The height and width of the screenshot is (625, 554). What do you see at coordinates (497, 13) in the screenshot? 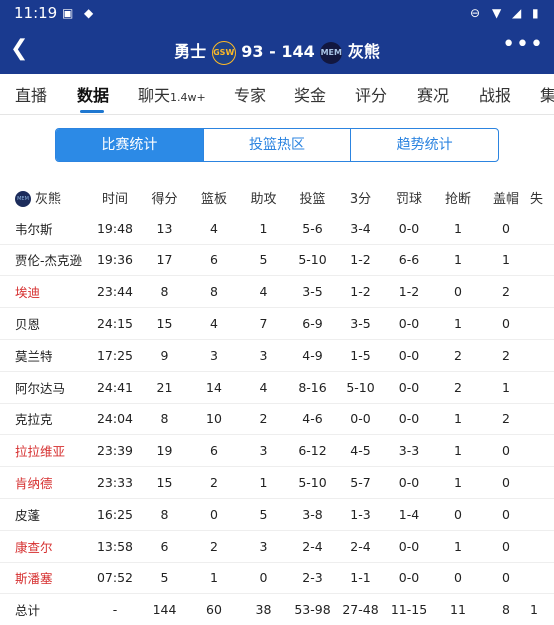
I see `wifi-icon: ▼` at bounding box center [497, 13].